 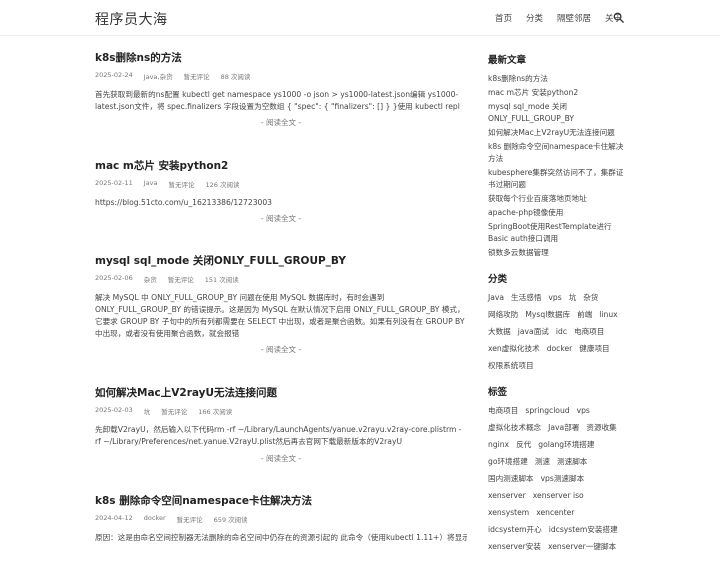 I want to click on category-link: linux, so click(x=608, y=315).